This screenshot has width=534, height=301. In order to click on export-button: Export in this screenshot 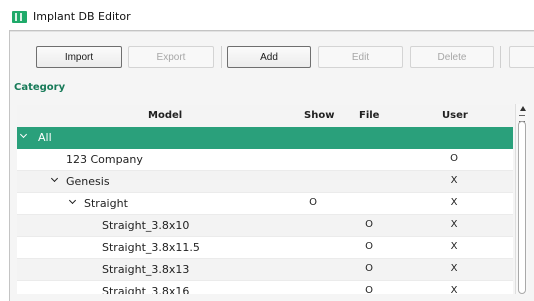, I will do `click(171, 57)`.